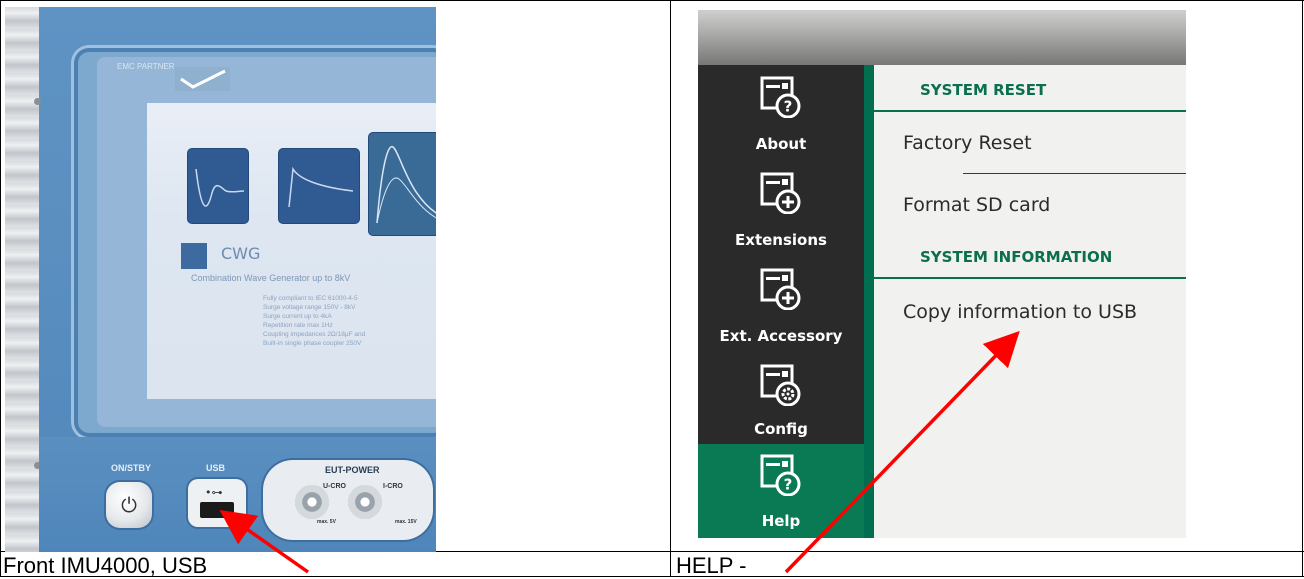  I want to click on item-divider, so click(1074, 173).